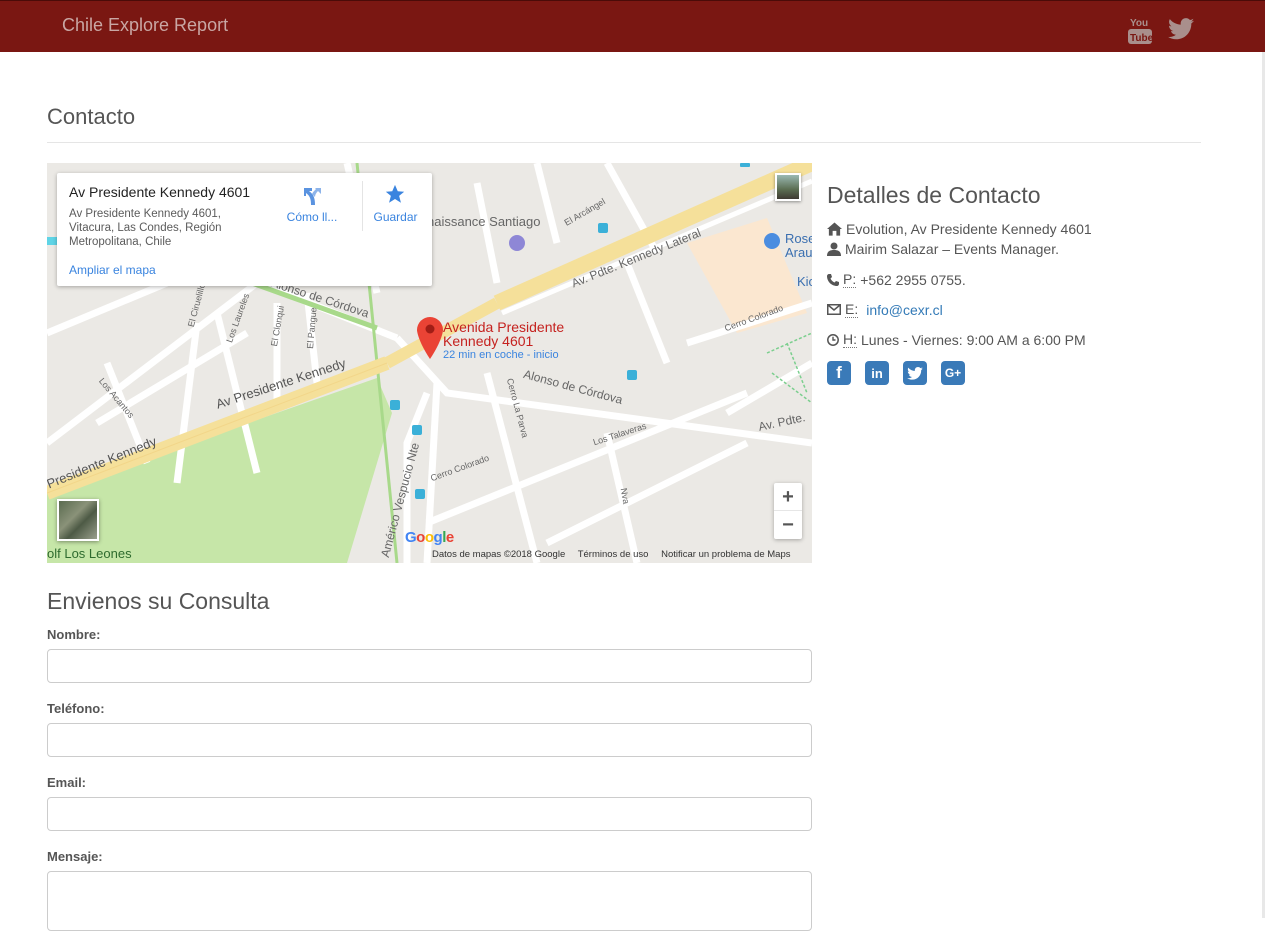  I want to click on brand-link: Chile Explore Report, so click(145, 25).